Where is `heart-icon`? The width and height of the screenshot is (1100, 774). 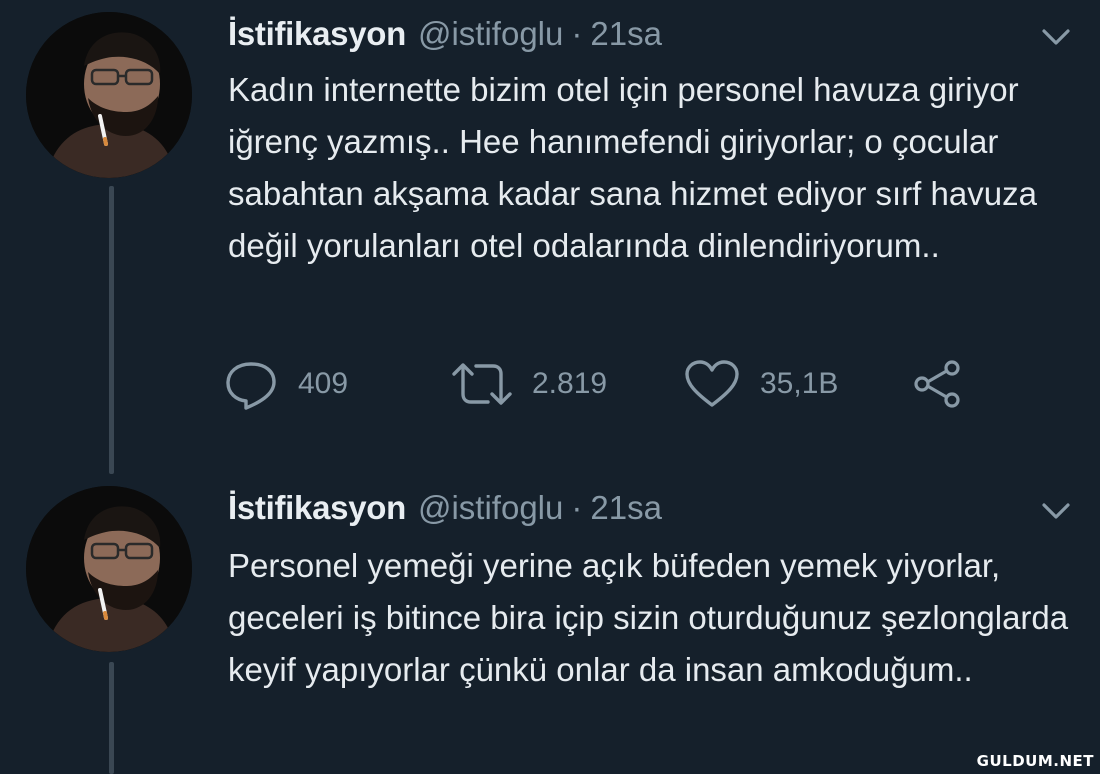
heart-icon is located at coordinates (712, 383).